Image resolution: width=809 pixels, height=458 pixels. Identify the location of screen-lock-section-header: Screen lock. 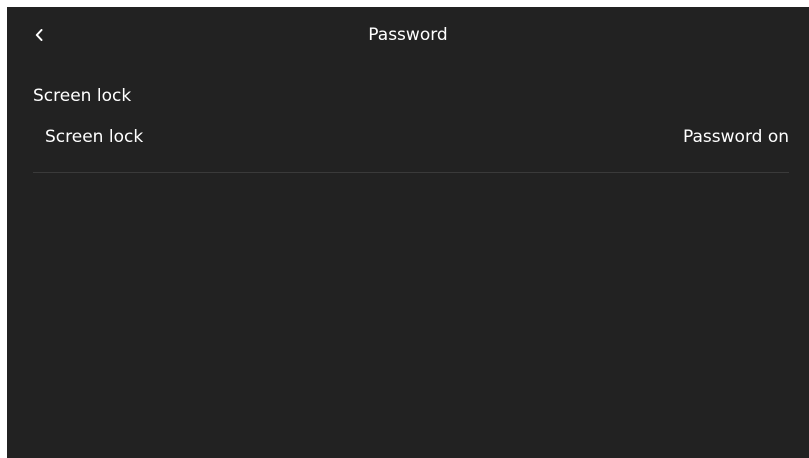
(82, 96).